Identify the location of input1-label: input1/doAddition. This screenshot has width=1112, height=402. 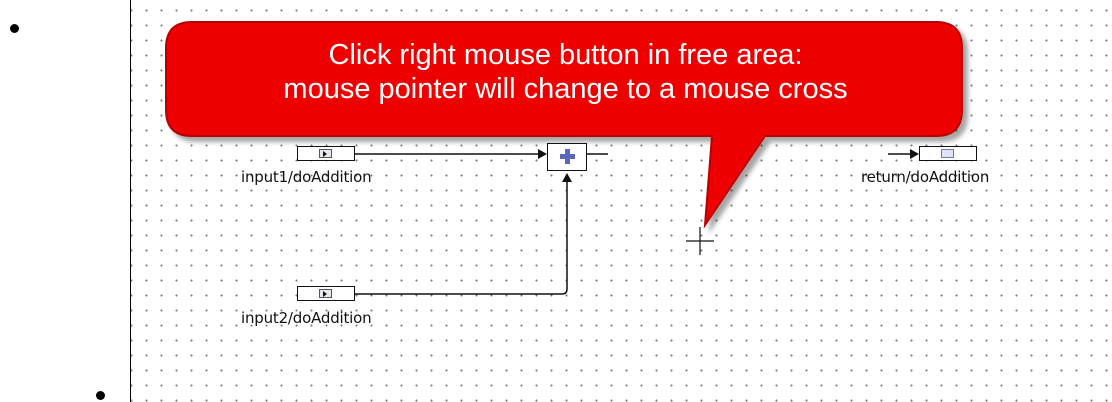
(306, 177).